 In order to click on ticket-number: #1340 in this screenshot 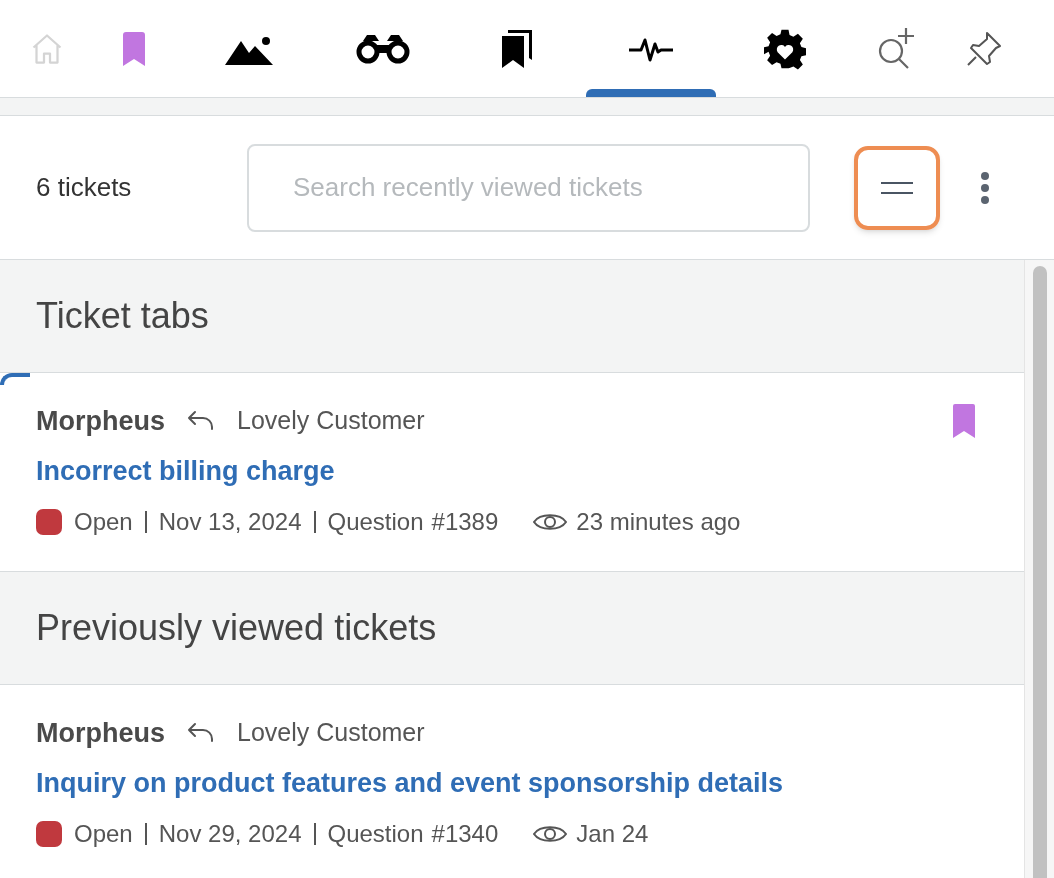, I will do `click(465, 833)`.